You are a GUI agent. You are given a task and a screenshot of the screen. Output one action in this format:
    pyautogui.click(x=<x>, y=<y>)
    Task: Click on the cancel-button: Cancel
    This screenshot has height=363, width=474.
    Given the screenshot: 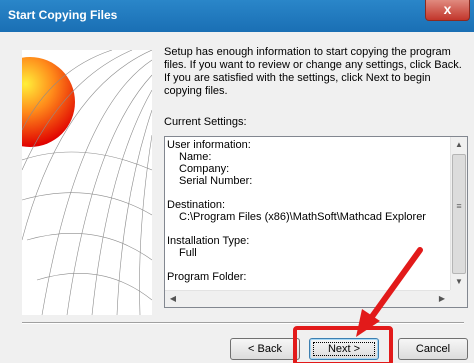 What is the action you would take?
    pyautogui.click(x=433, y=349)
    